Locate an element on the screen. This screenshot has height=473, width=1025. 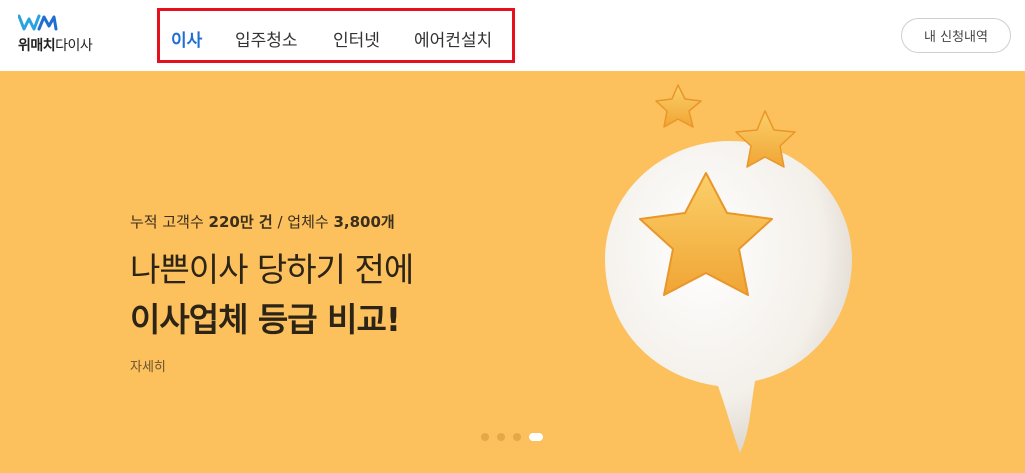
banner-headline-1: 나쁜이사 당하기 전에 is located at coordinates (272, 269).